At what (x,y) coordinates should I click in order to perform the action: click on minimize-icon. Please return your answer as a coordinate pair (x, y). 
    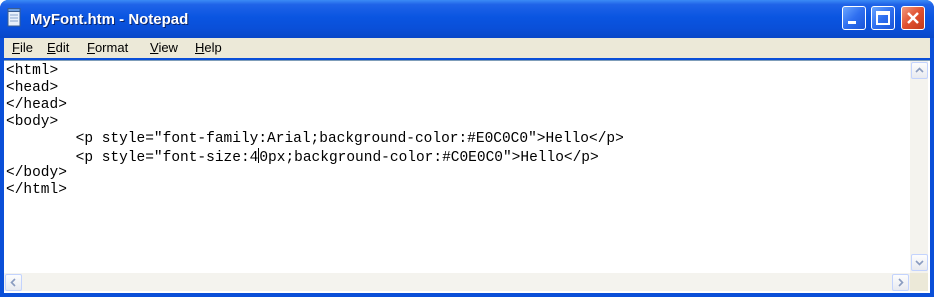
    Looking at the image, I should click on (852, 22).